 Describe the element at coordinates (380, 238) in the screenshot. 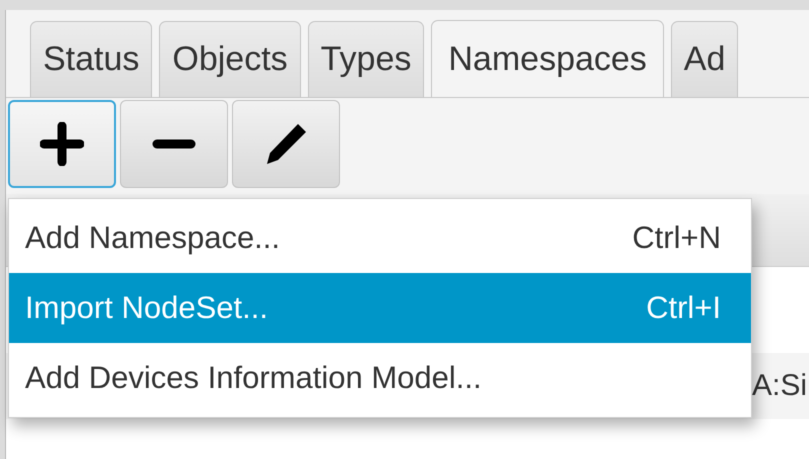

I see `menu-item: Add Namespace... Ctrl+N` at that location.